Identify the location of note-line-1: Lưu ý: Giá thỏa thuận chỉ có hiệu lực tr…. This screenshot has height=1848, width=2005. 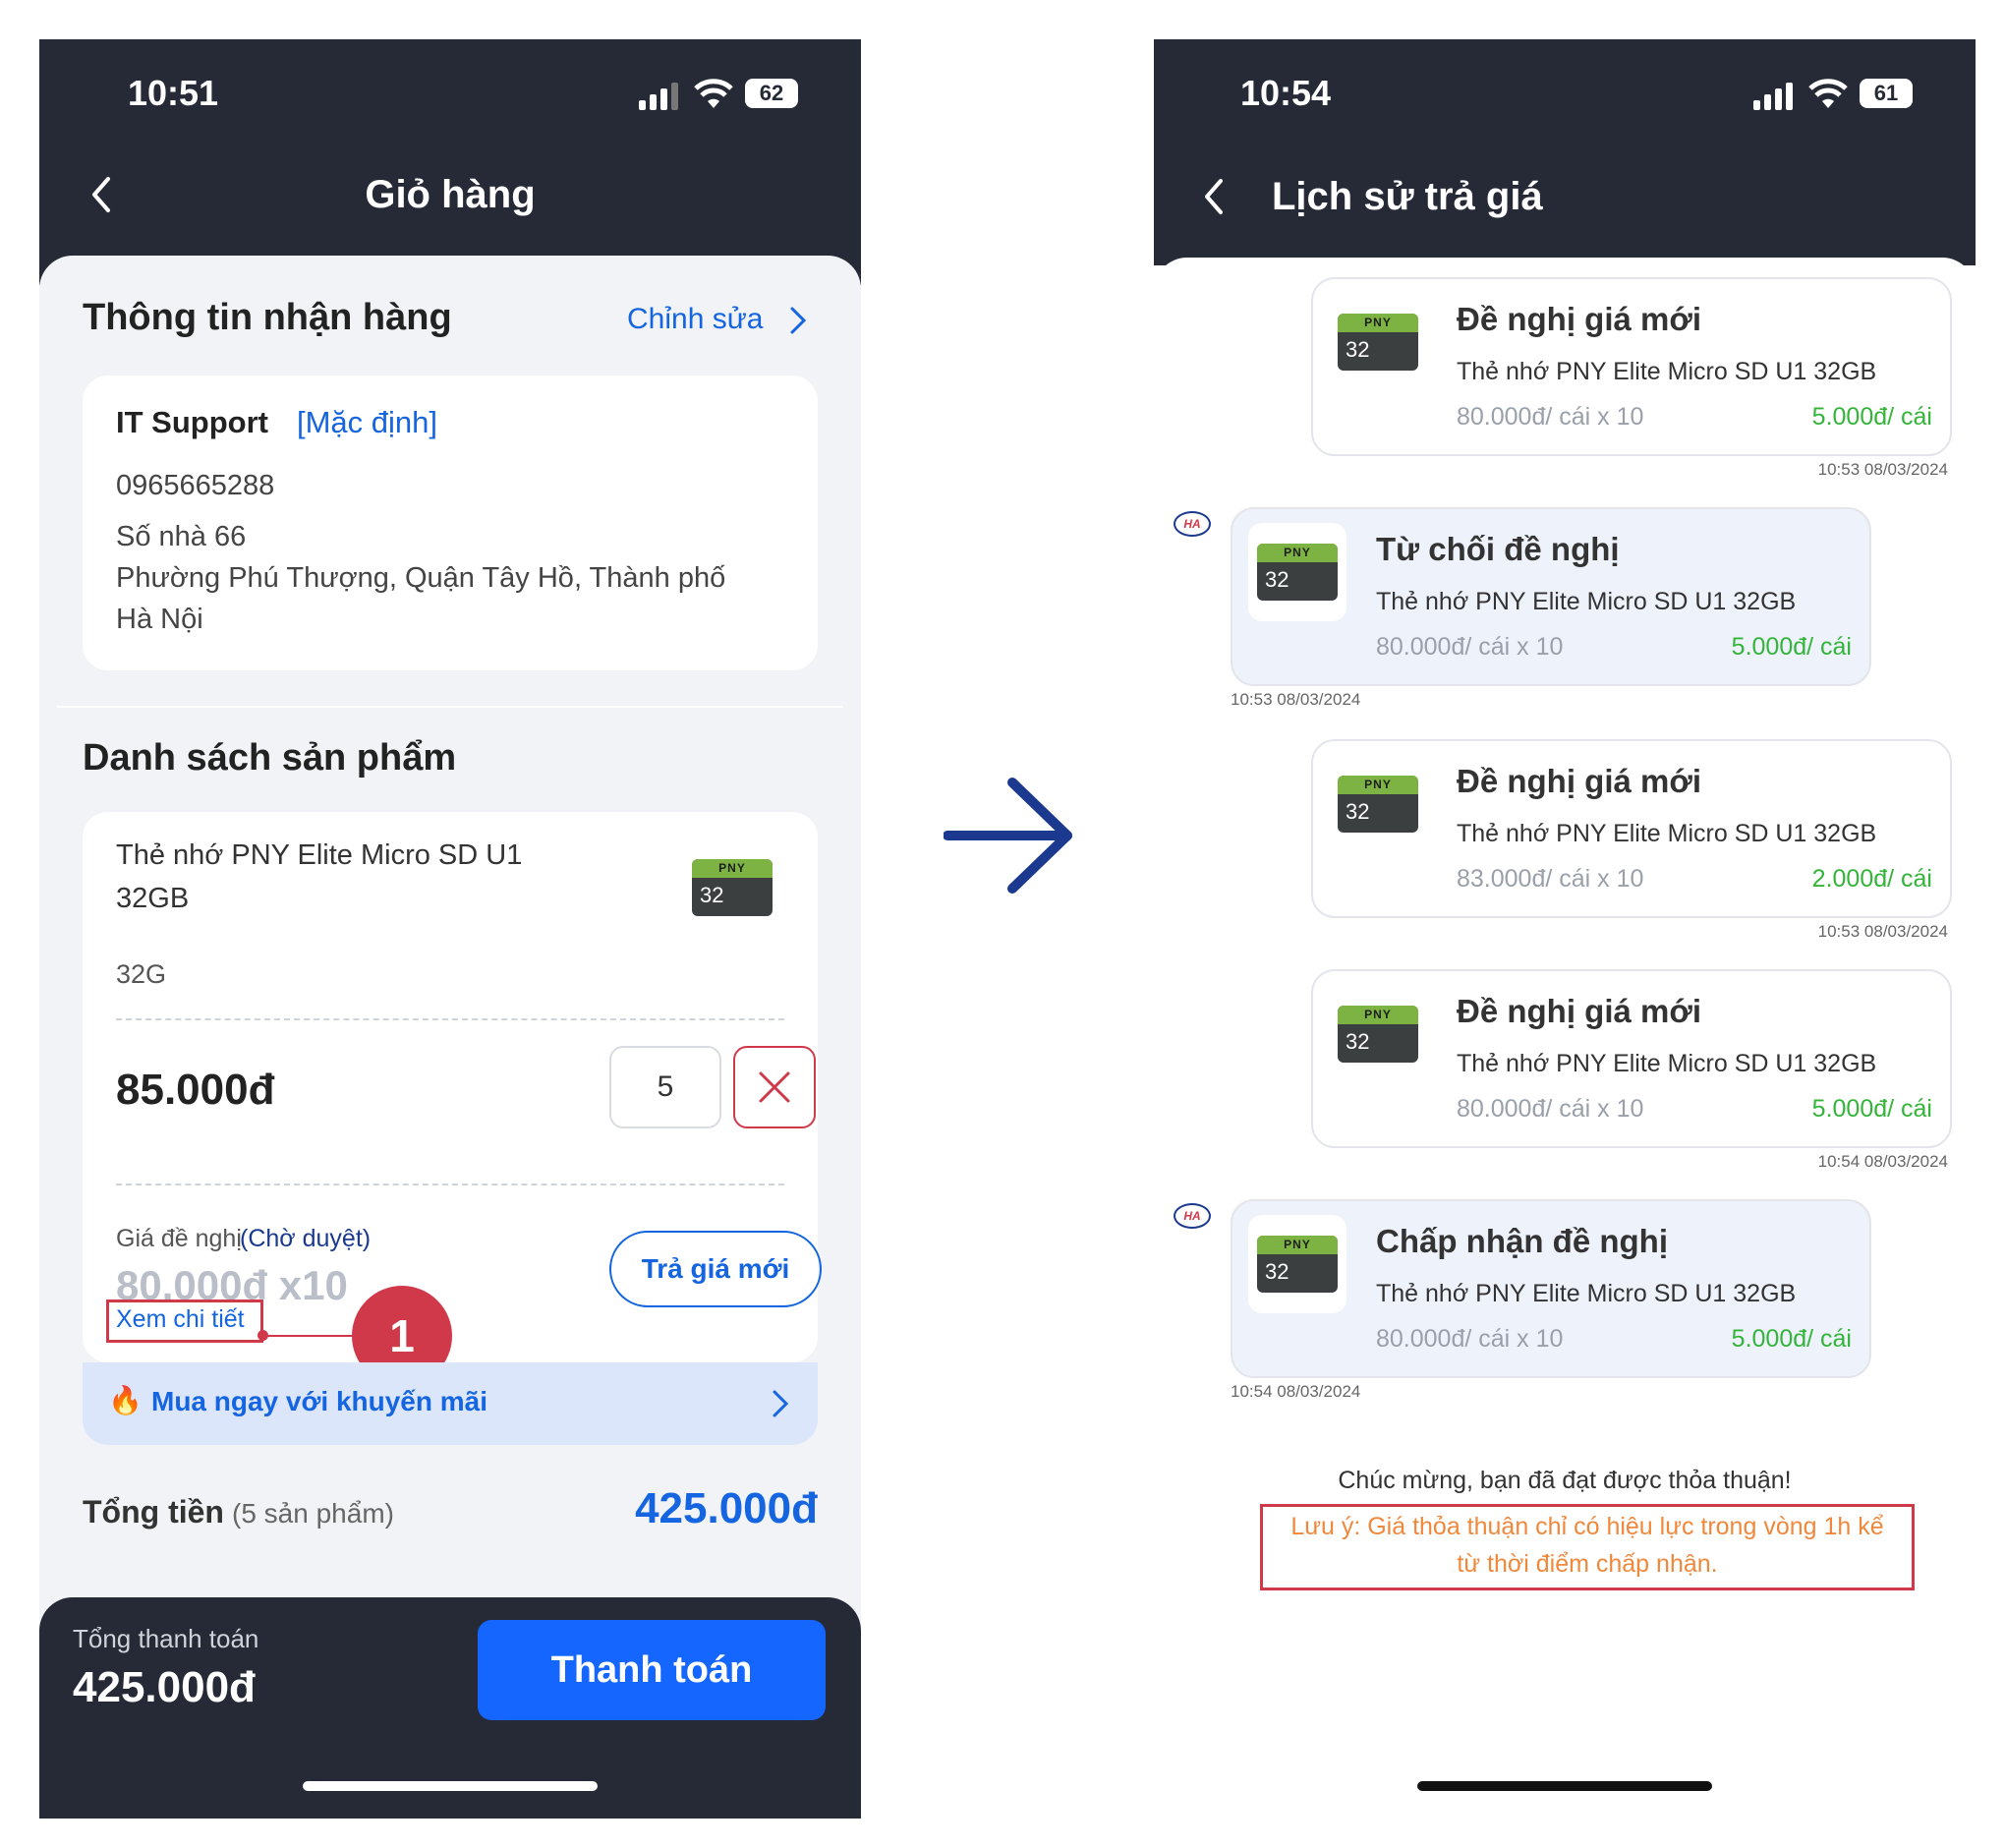
(1587, 1527).